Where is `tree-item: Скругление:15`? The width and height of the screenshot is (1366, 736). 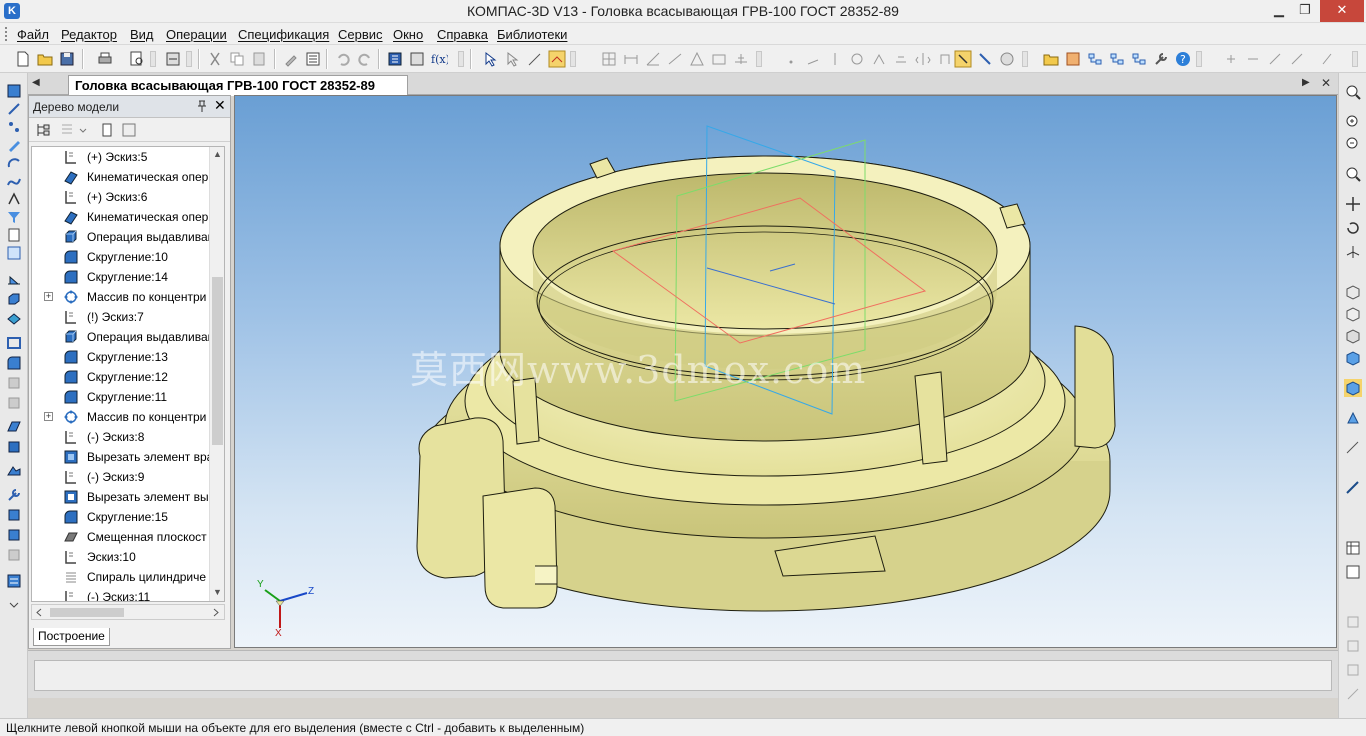
tree-item: Скругление:15 is located at coordinates (128, 517).